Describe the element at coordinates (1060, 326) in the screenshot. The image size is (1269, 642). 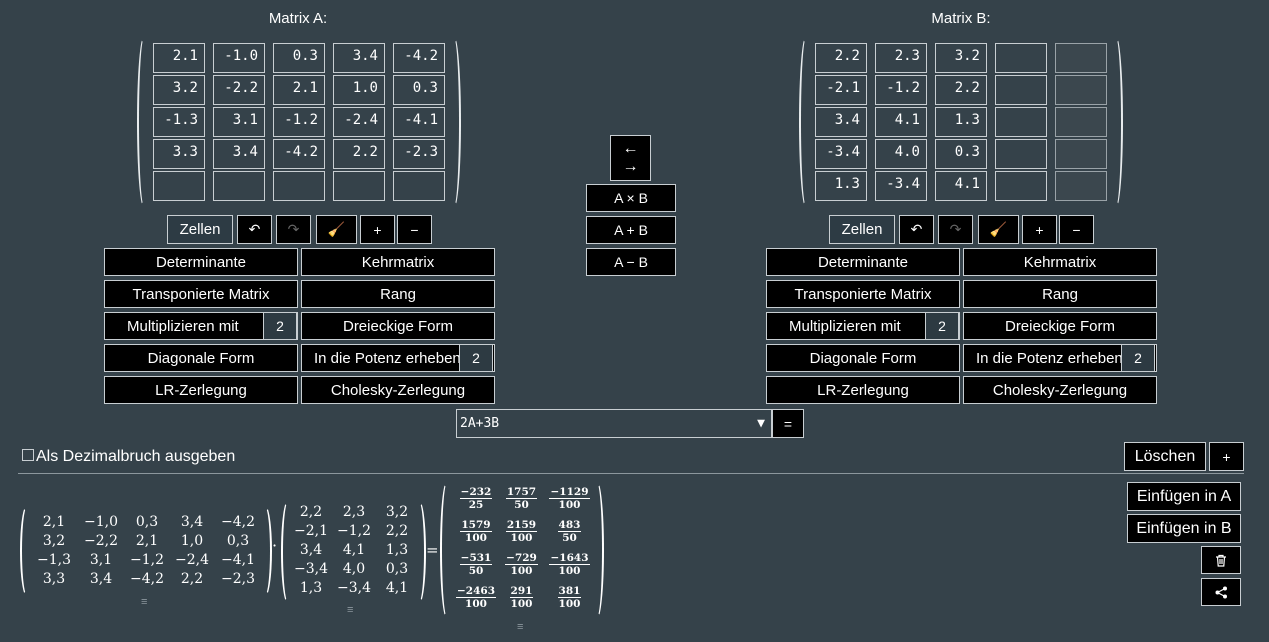
I see `b-triangular-button: Dreieckige Form` at that location.